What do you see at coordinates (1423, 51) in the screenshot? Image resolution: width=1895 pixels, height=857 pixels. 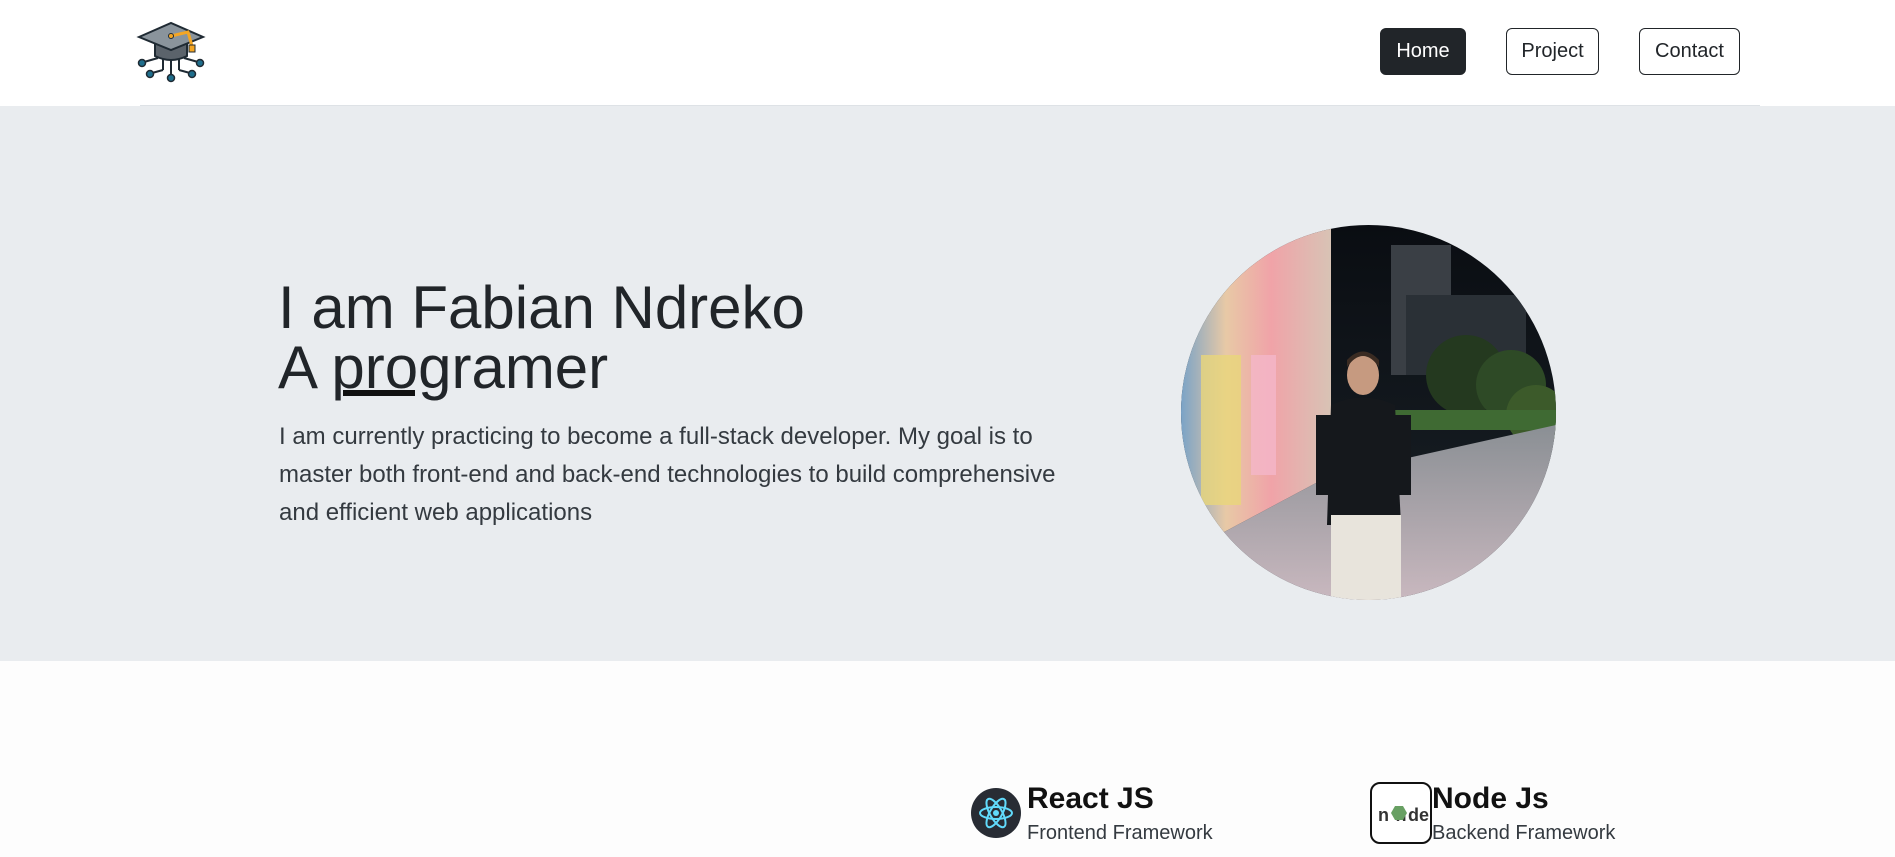 I see `nav-home-button: Home` at bounding box center [1423, 51].